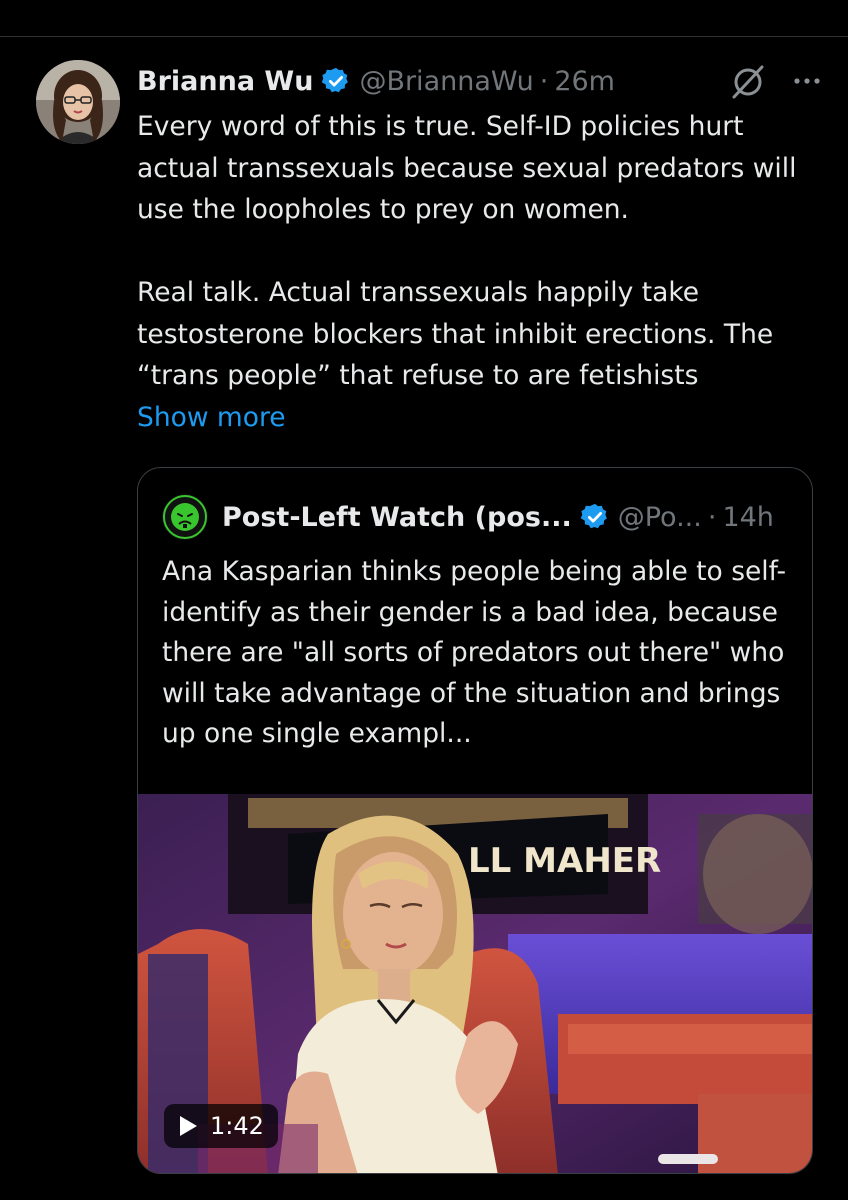 The image size is (848, 1200). What do you see at coordinates (225, 81) in the screenshot?
I see `author-name: Brianna Wu` at bounding box center [225, 81].